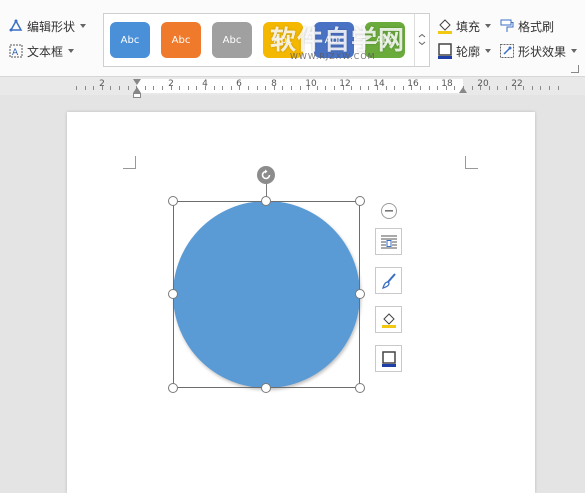 The width and height of the screenshot is (585, 493). What do you see at coordinates (360, 294) in the screenshot?
I see `resize-handle-e` at bounding box center [360, 294].